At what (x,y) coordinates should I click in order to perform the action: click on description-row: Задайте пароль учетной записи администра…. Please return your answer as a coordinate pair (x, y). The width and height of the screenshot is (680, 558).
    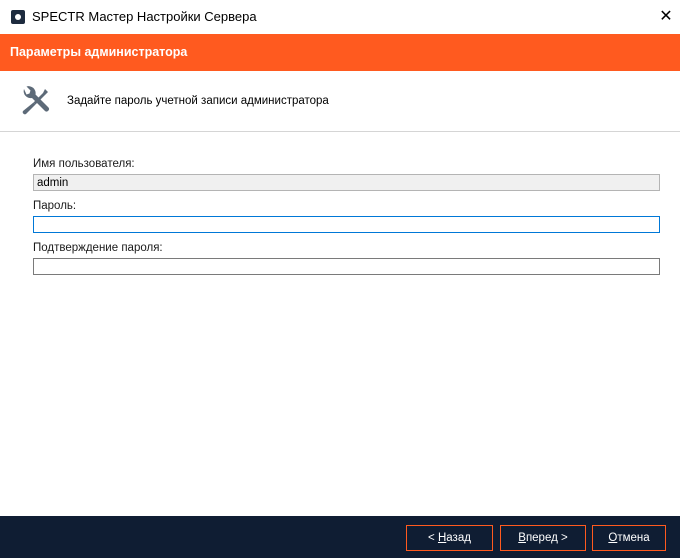
    Looking at the image, I should click on (340, 101).